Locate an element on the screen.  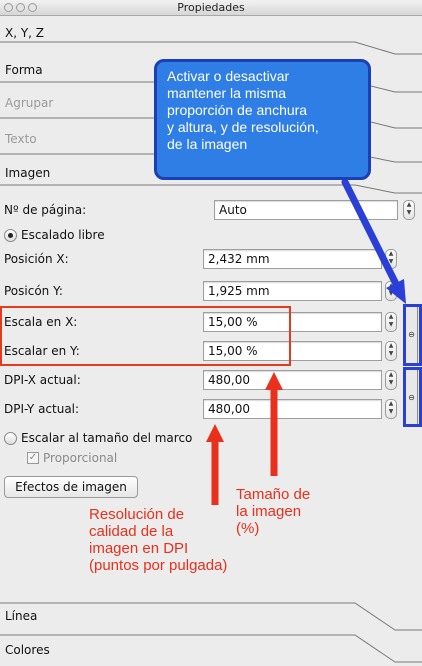
callout-line: proporción de anchura is located at coordinates (237, 110).